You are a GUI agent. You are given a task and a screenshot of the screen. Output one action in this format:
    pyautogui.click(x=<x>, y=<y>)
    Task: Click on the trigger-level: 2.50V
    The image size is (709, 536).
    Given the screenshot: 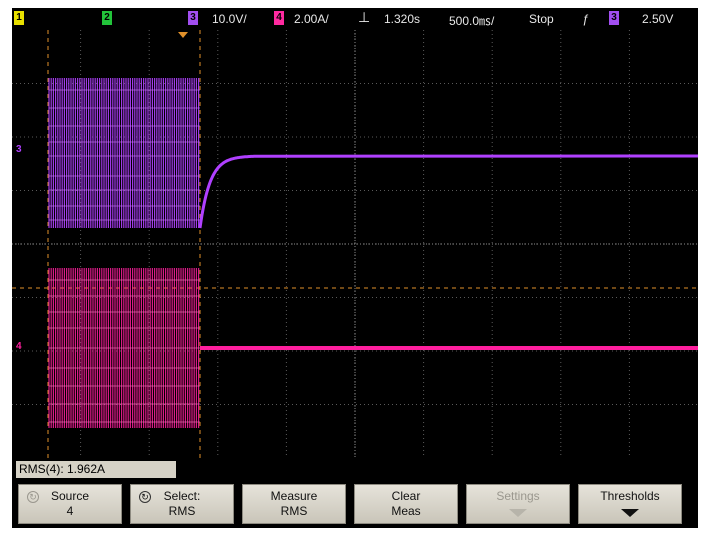 What is the action you would take?
    pyautogui.click(x=658, y=19)
    